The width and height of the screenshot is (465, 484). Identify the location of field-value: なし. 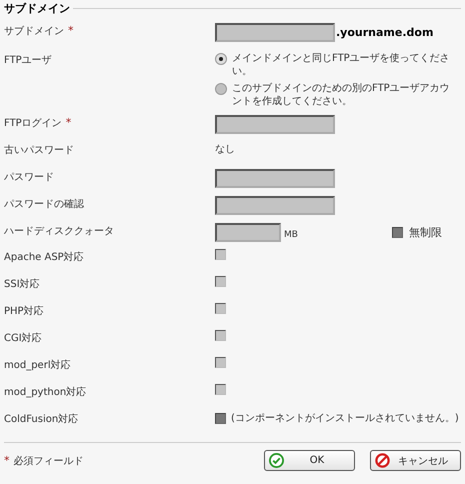
(225, 149).